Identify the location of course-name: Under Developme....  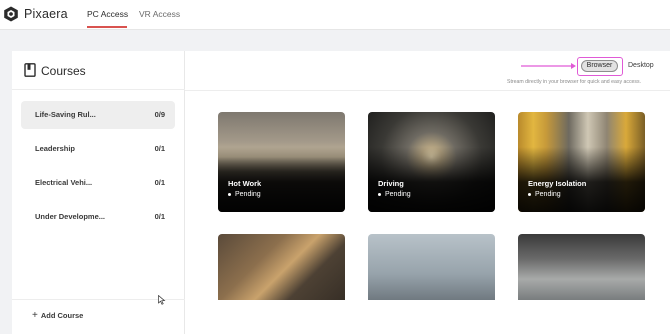
(70, 216).